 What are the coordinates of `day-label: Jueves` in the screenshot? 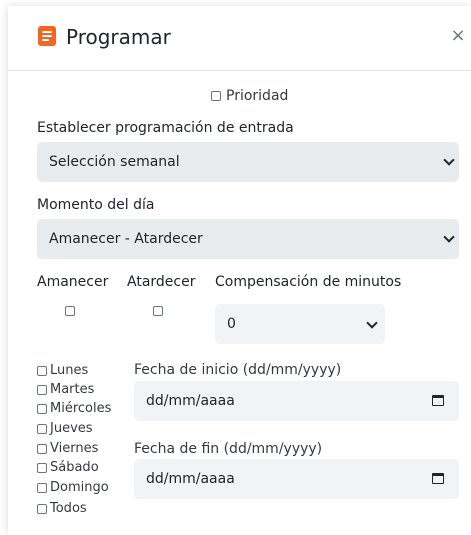 It's located at (71, 428).